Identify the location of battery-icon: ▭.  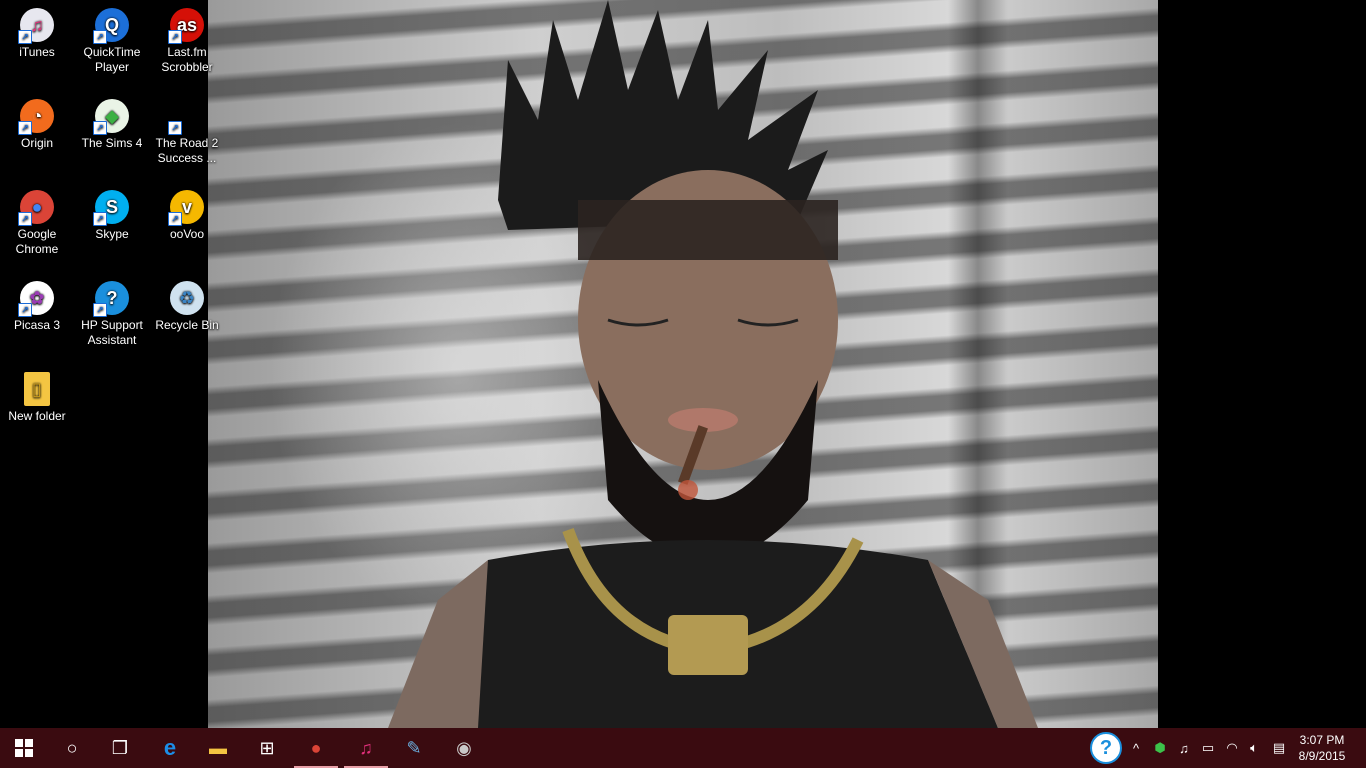
(1208, 748).